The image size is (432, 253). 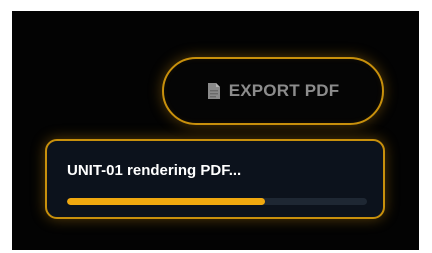 I want to click on document-icon, so click(x=214, y=91).